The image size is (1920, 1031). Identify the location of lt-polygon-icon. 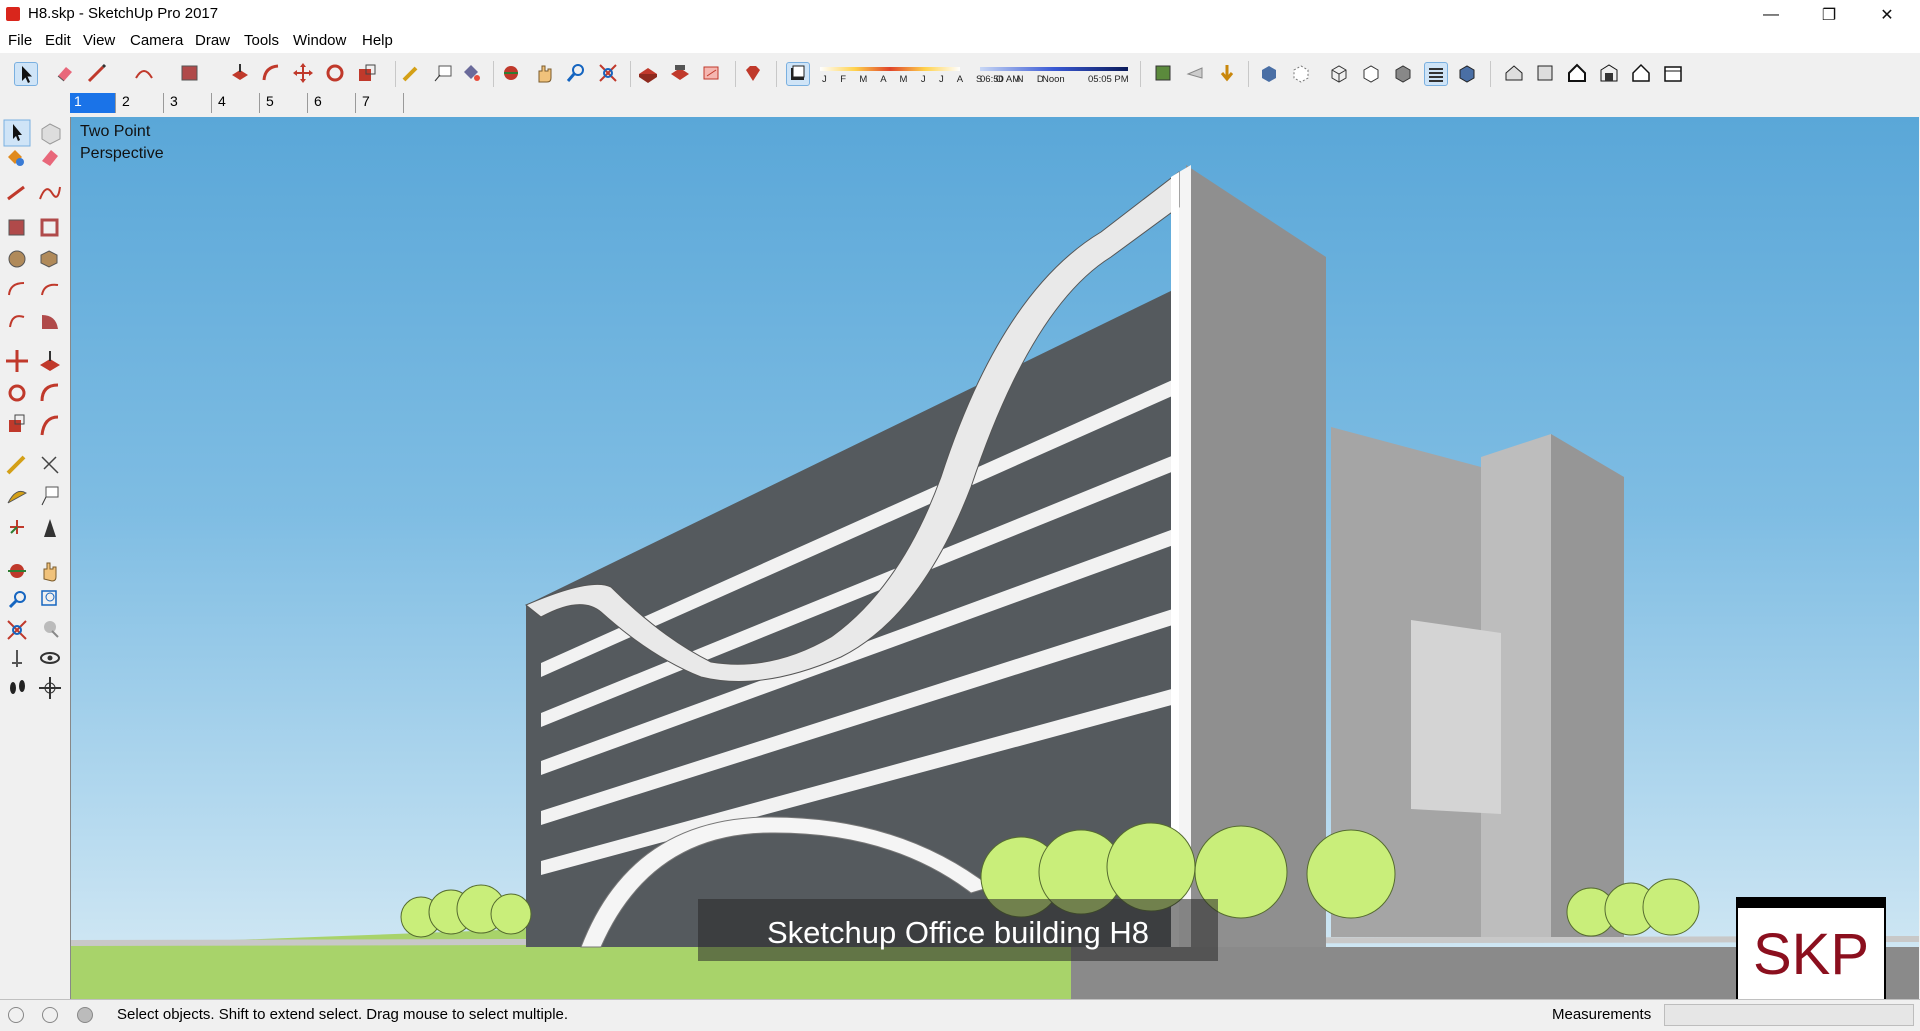
(49, 259).